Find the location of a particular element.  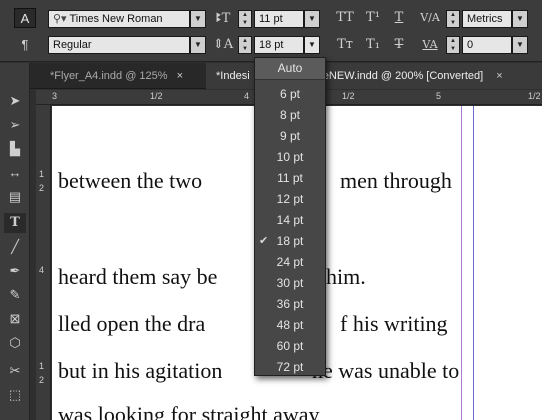

tab-flyer: *Flyer_A4.indd @ 125% × is located at coordinates (120, 76).